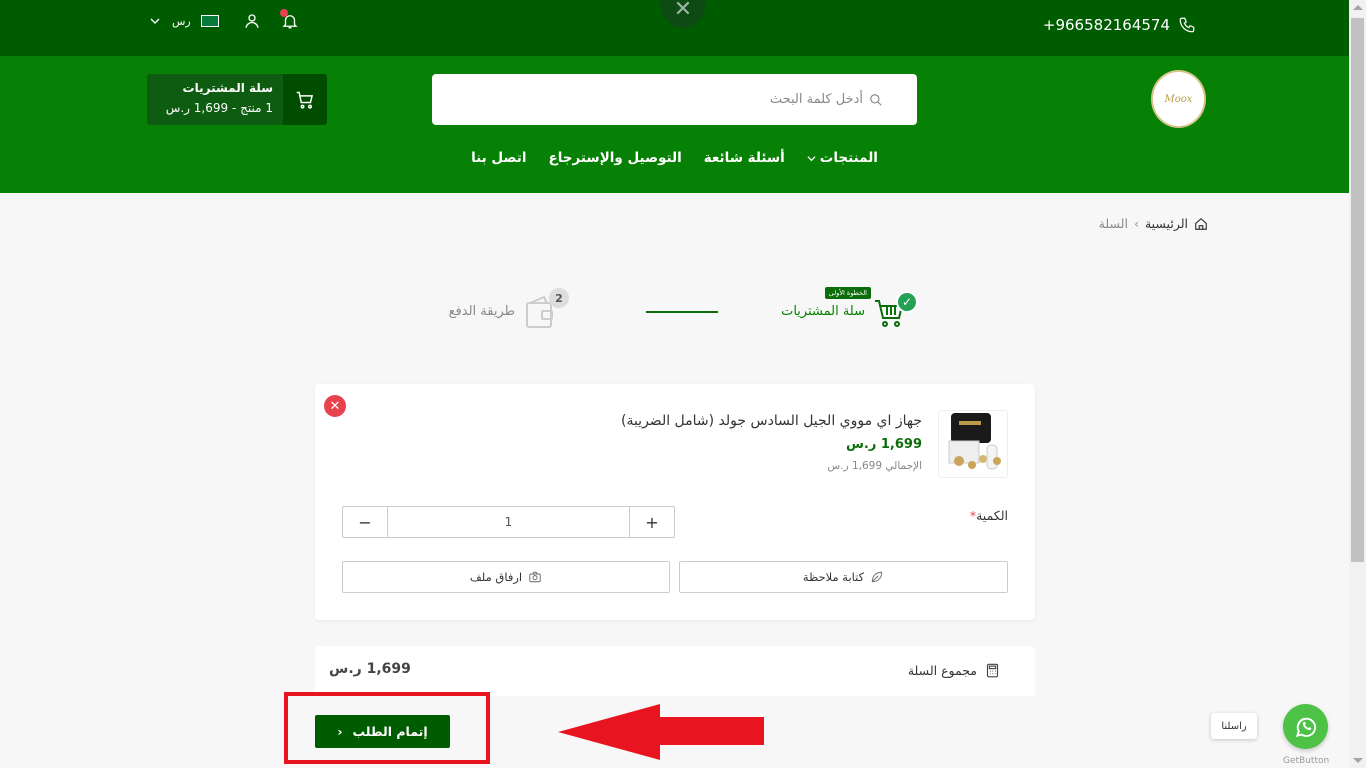 This screenshot has height=768, width=1366. What do you see at coordinates (559, 298) in the screenshot?
I see `step2-number: 2` at bounding box center [559, 298].